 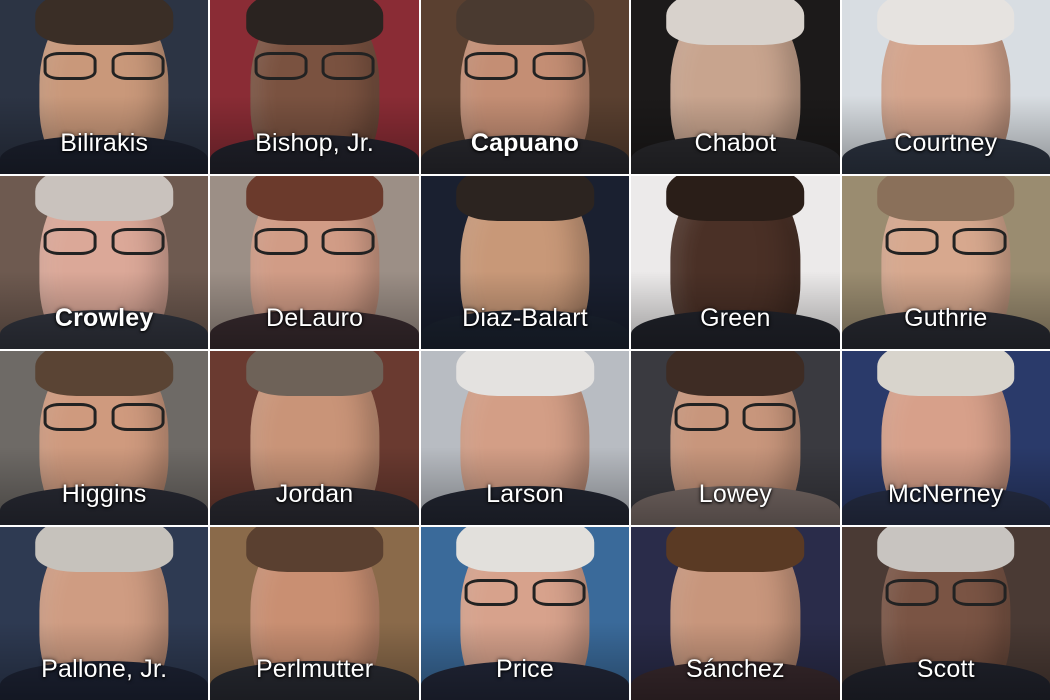 I want to click on portrait-name-label: Scott, so click(x=945, y=669).